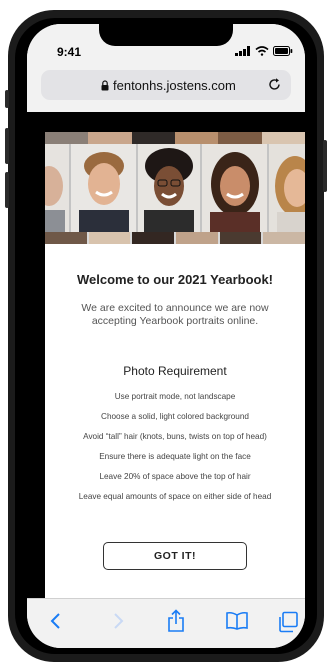  I want to click on collage-row, so click(175, 188).